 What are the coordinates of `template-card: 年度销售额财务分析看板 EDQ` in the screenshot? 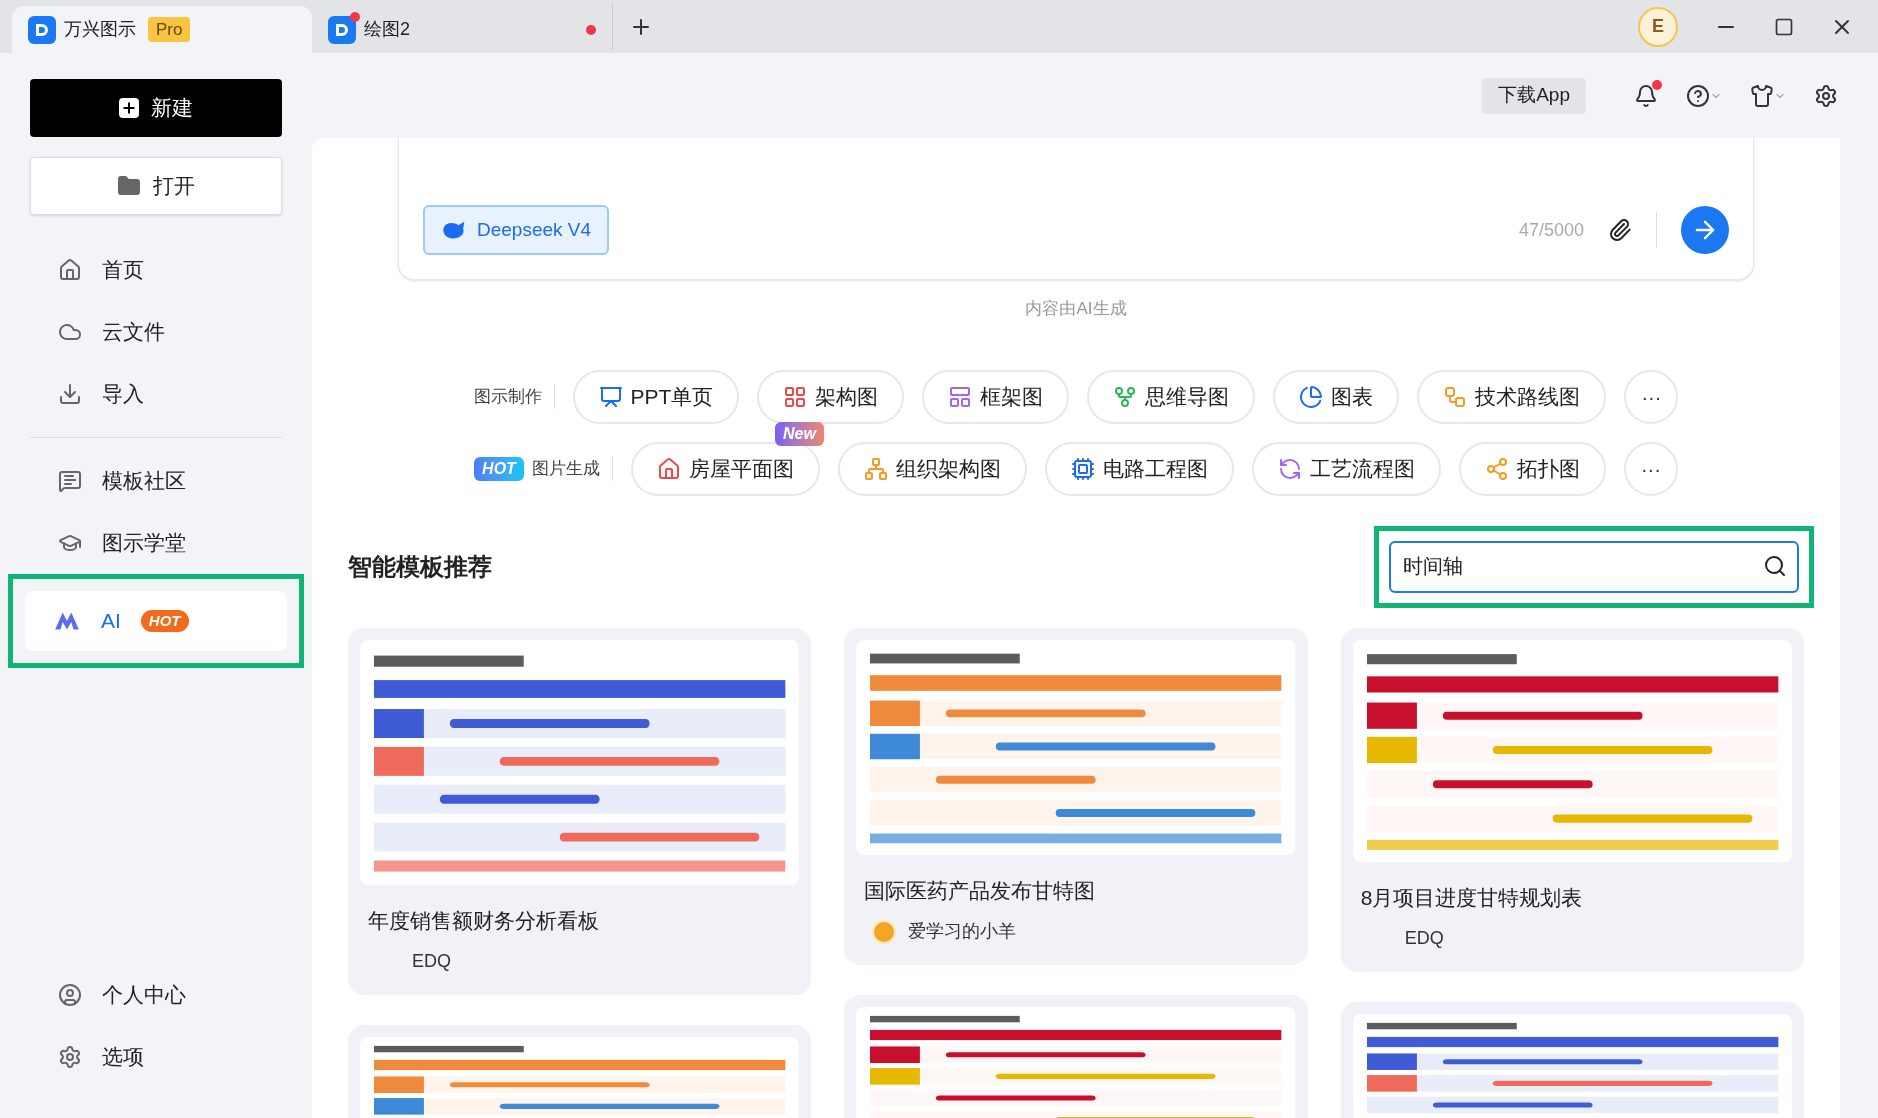 It's located at (580, 811).